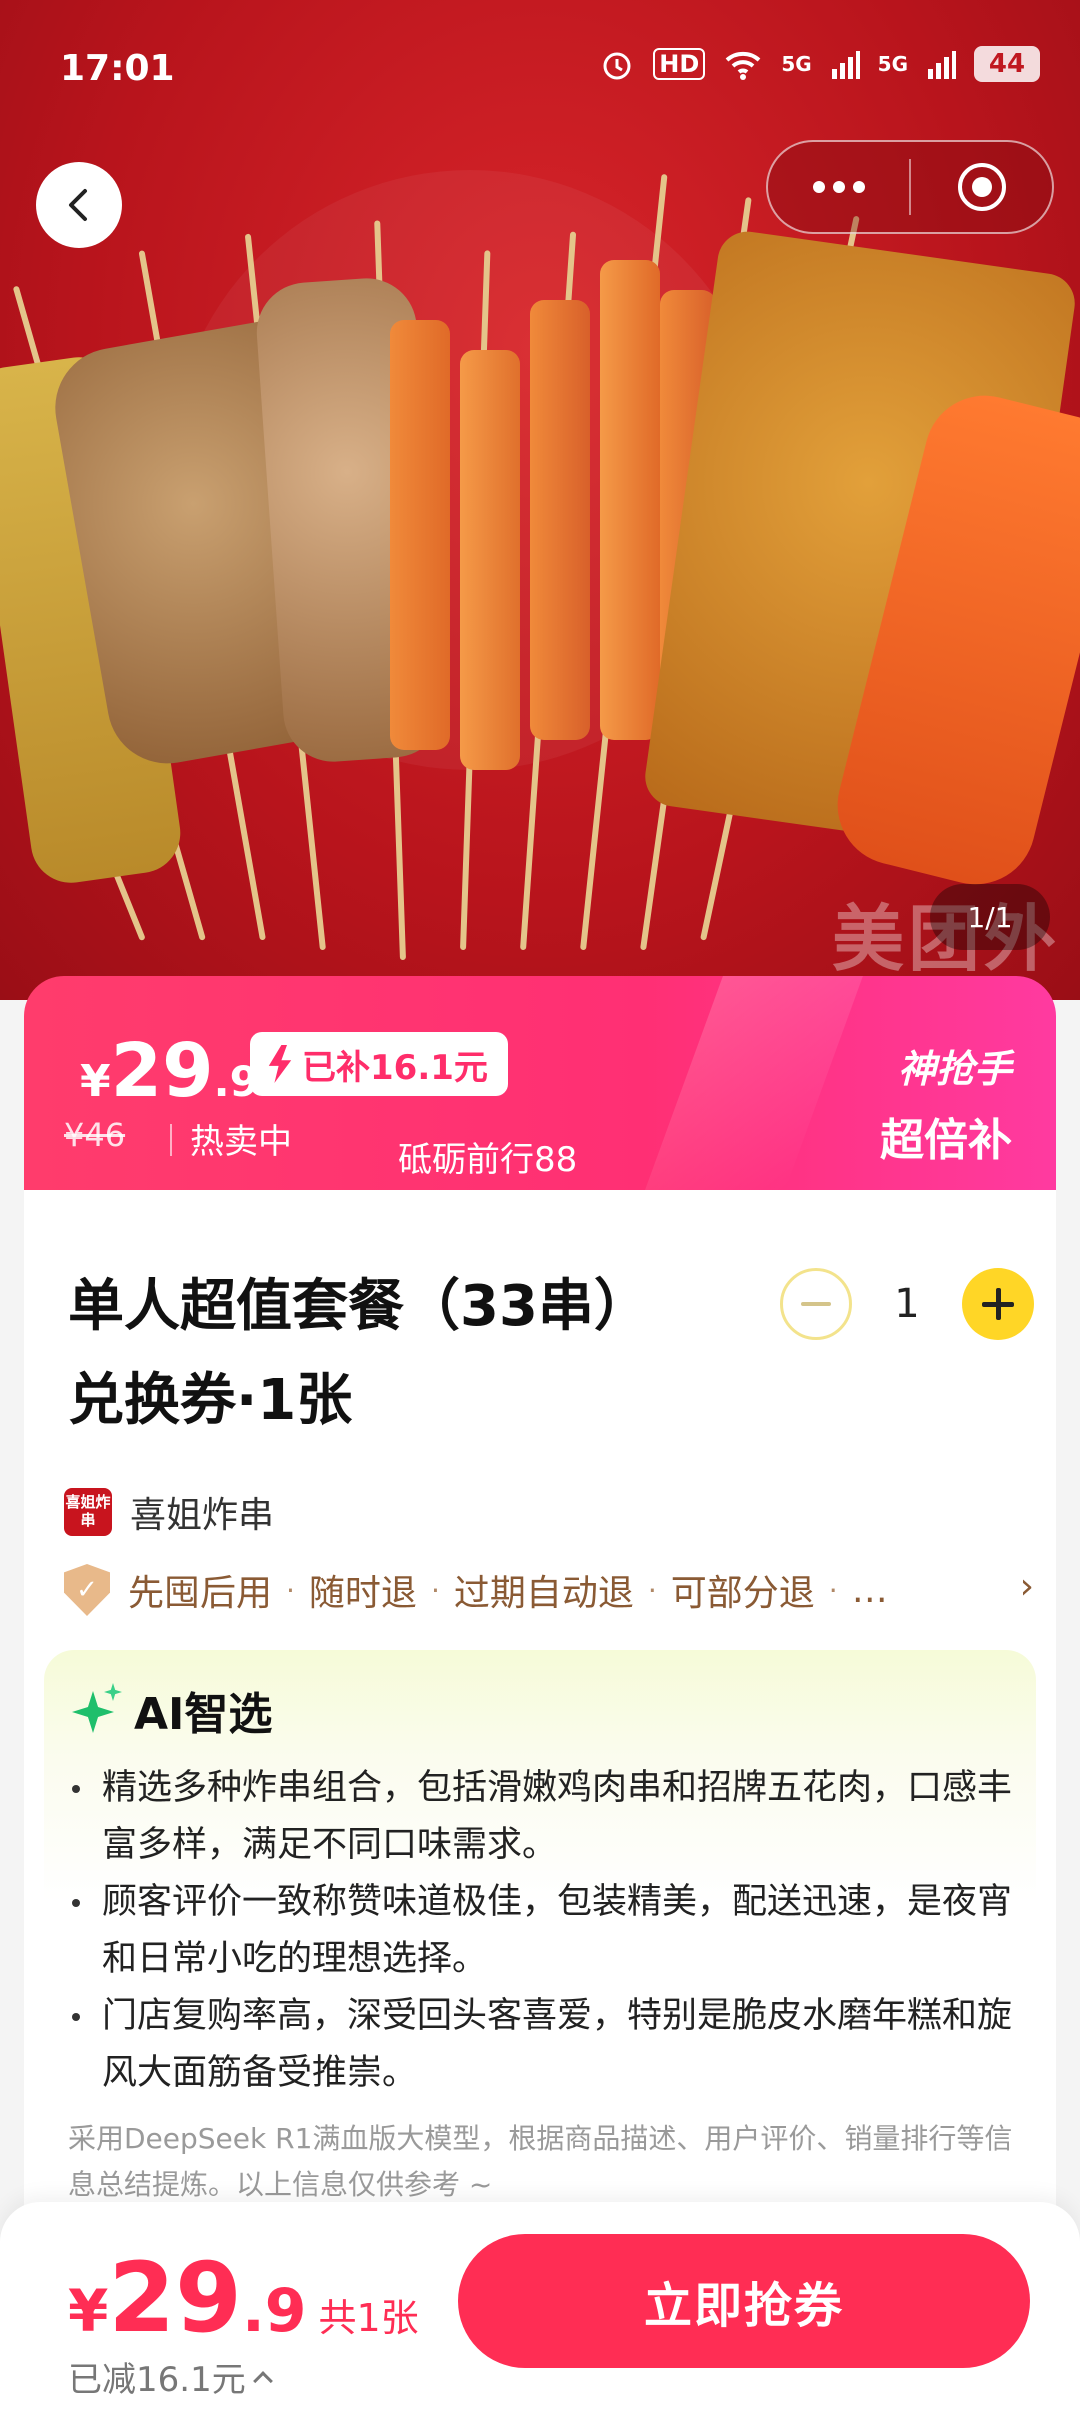 This screenshot has width=1080, height=2412. What do you see at coordinates (892, 64) in the screenshot?
I see `network-label-2: 5G` at bounding box center [892, 64].